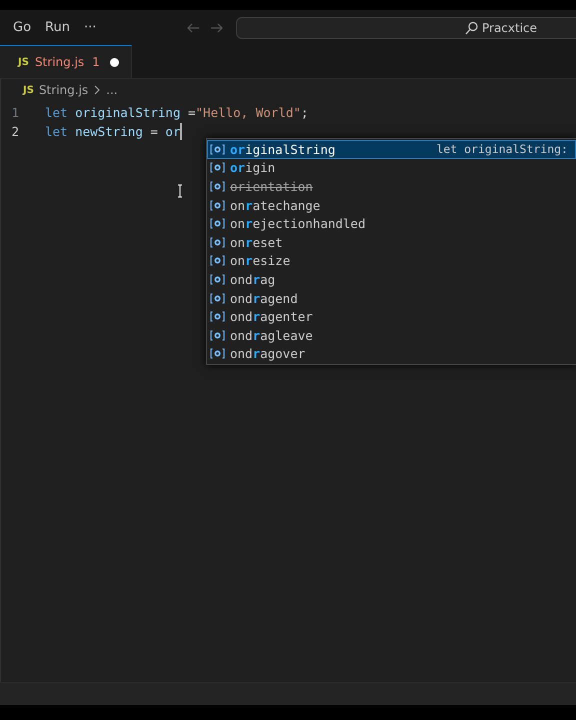 The width and height of the screenshot is (576, 720). What do you see at coordinates (510, 27) in the screenshot?
I see `workspace-name: Pracxtice` at bounding box center [510, 27].